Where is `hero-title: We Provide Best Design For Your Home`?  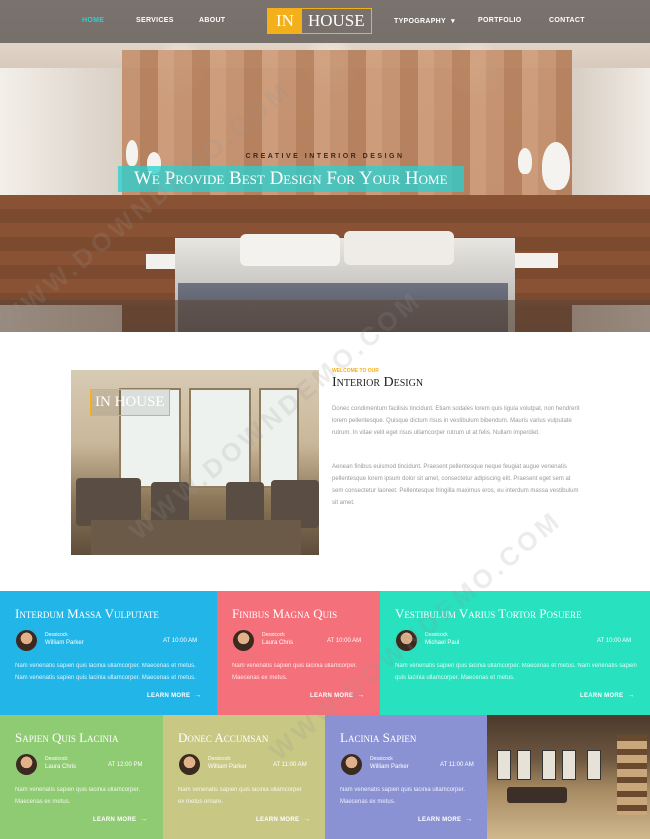
hero-title: We Provide Best Design For Your Home is located at coordinates (291, 179).